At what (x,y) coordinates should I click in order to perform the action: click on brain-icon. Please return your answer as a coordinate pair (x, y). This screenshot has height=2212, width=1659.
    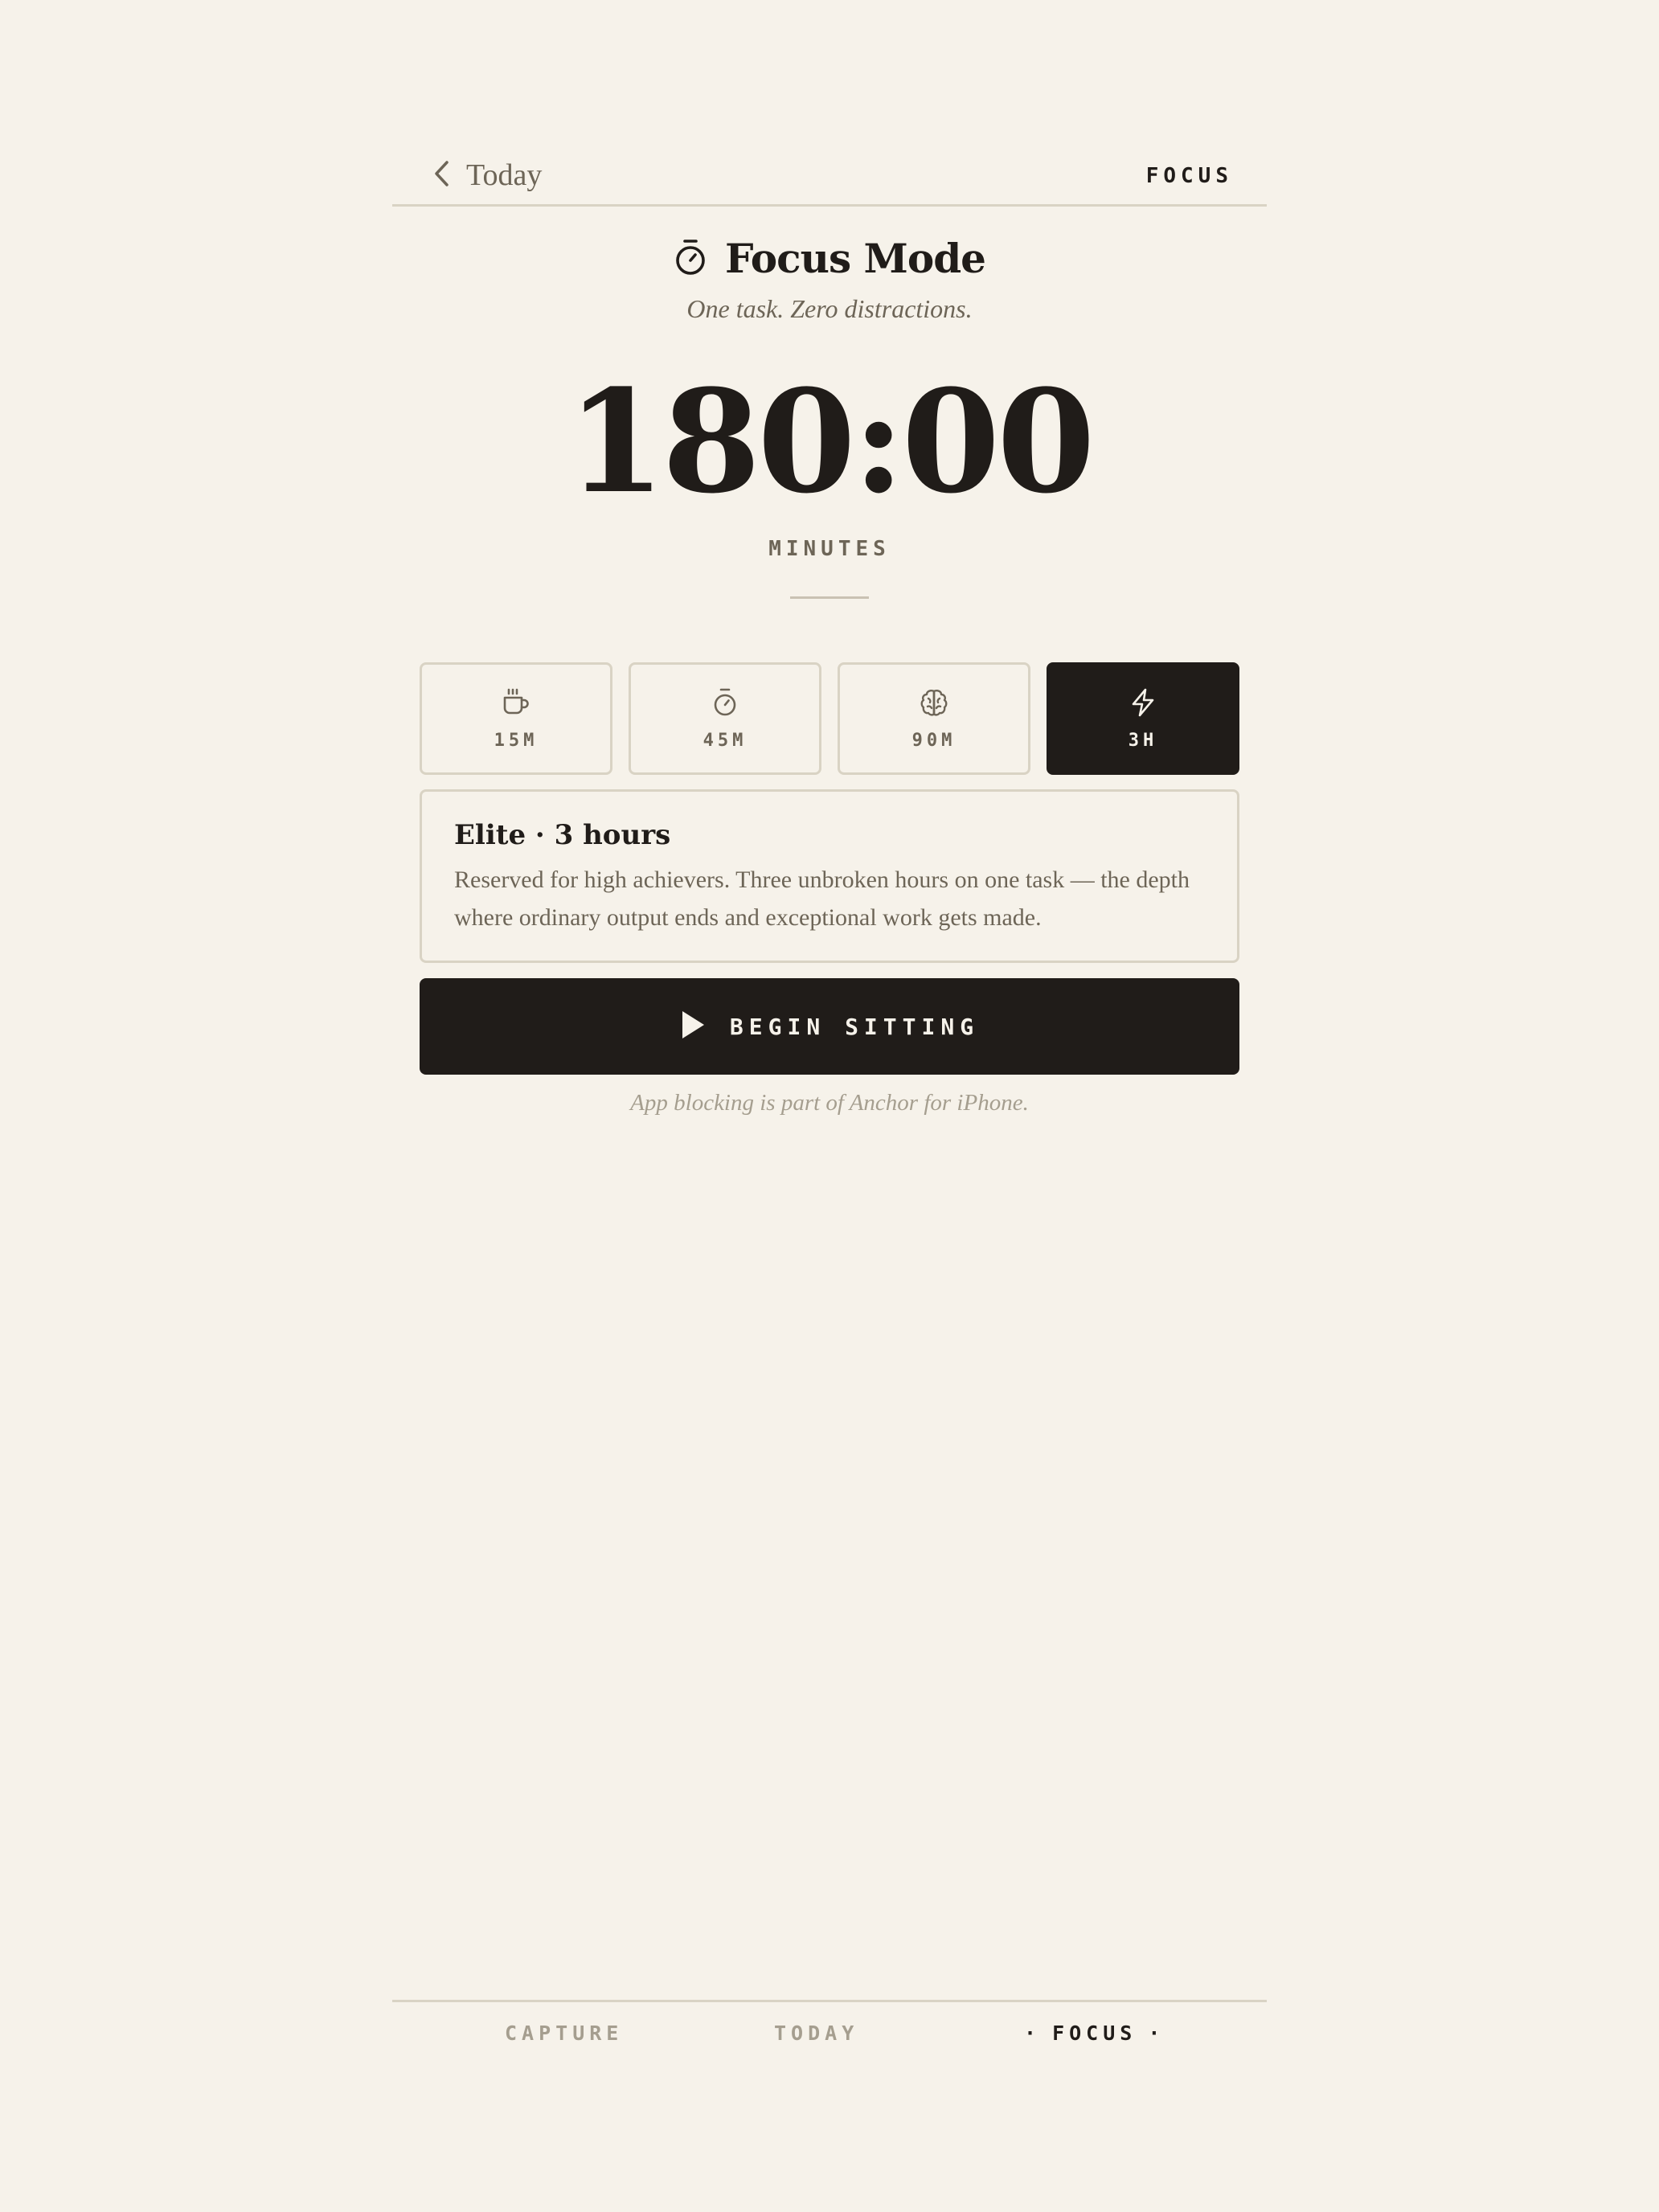
    Looking at the image, I should click on (934, 704).